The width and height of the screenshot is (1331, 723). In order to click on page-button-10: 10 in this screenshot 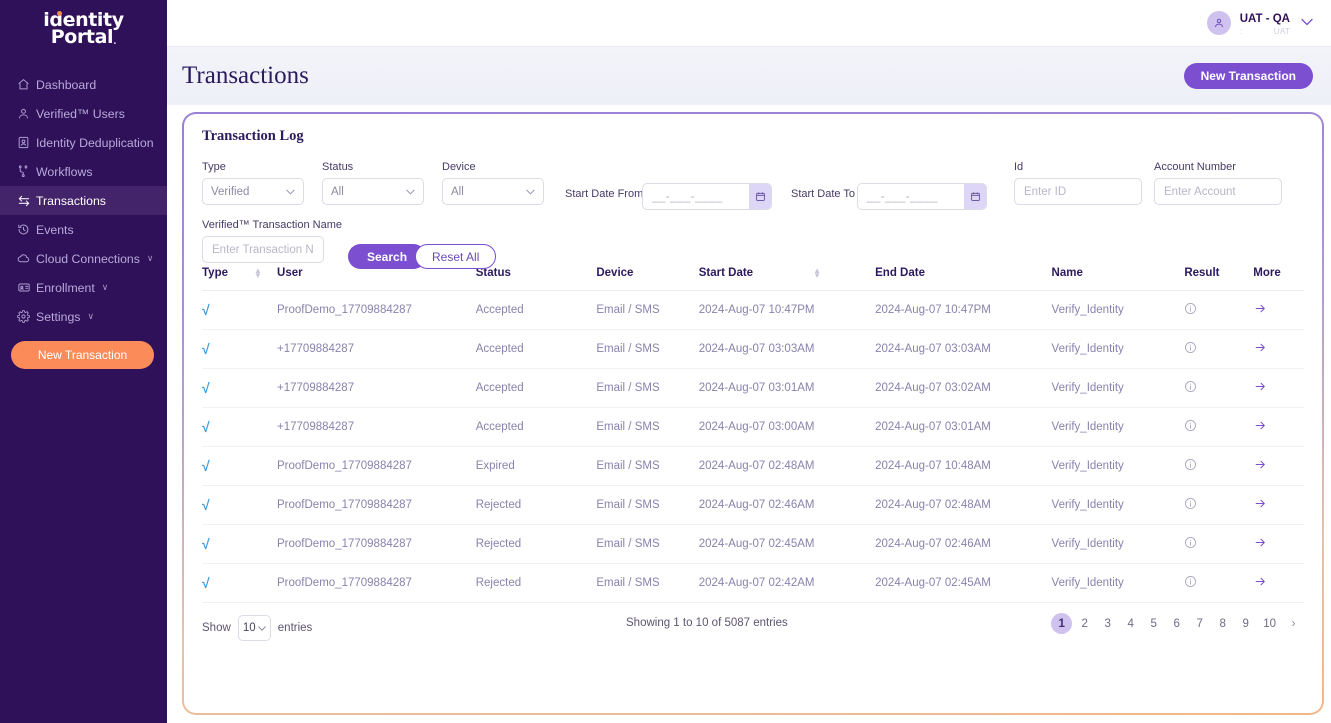, I will do `click(1269, 623)`.